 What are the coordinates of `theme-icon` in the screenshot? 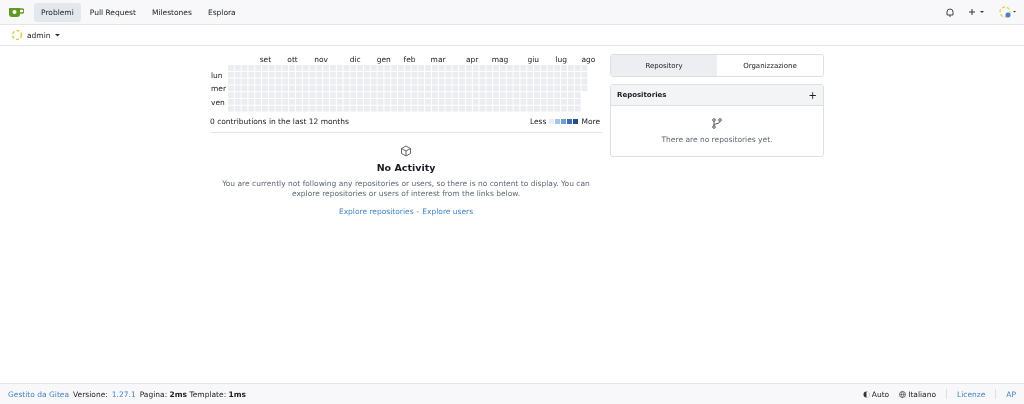 It's located at (866, 394).